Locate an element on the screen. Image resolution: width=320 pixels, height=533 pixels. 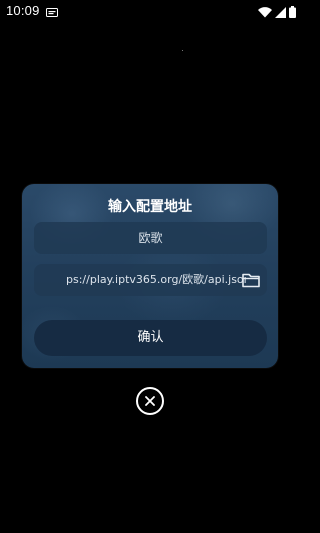
wifi-icon is located at coordinates (265, 12).